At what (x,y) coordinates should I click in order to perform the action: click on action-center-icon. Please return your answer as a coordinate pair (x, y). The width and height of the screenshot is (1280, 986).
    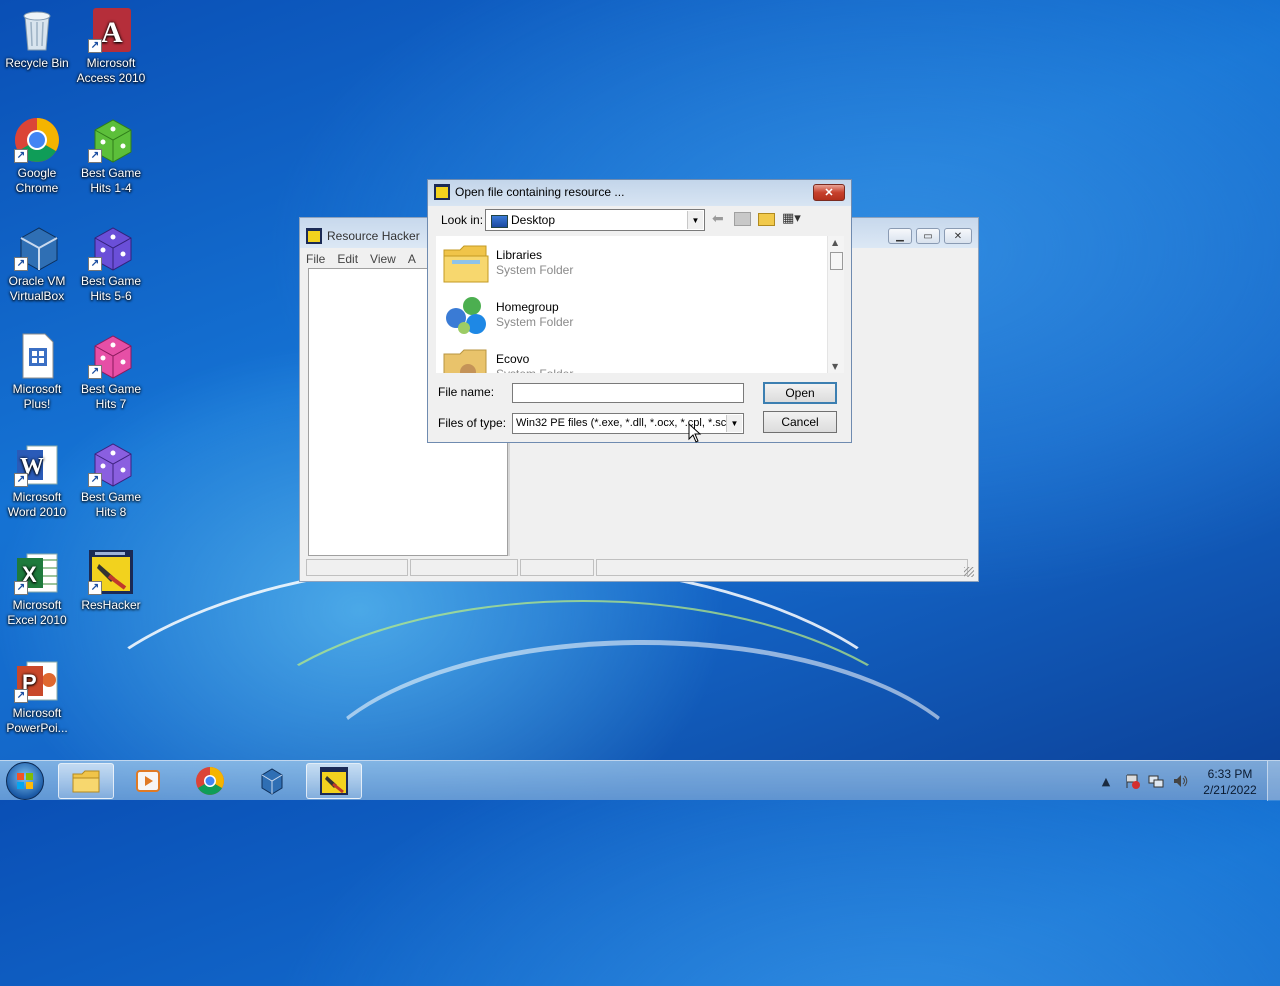
    Looking at the image, I should click on (1132, 781).